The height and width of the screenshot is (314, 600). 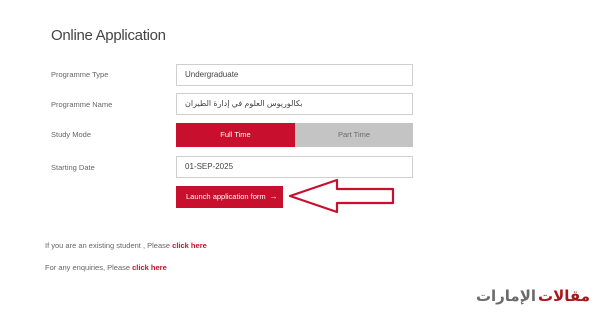 What do you see at coordinates (354, 135) in the screenshot?
I see `part-time-button: Part Time` at bounding box center [354, 135].